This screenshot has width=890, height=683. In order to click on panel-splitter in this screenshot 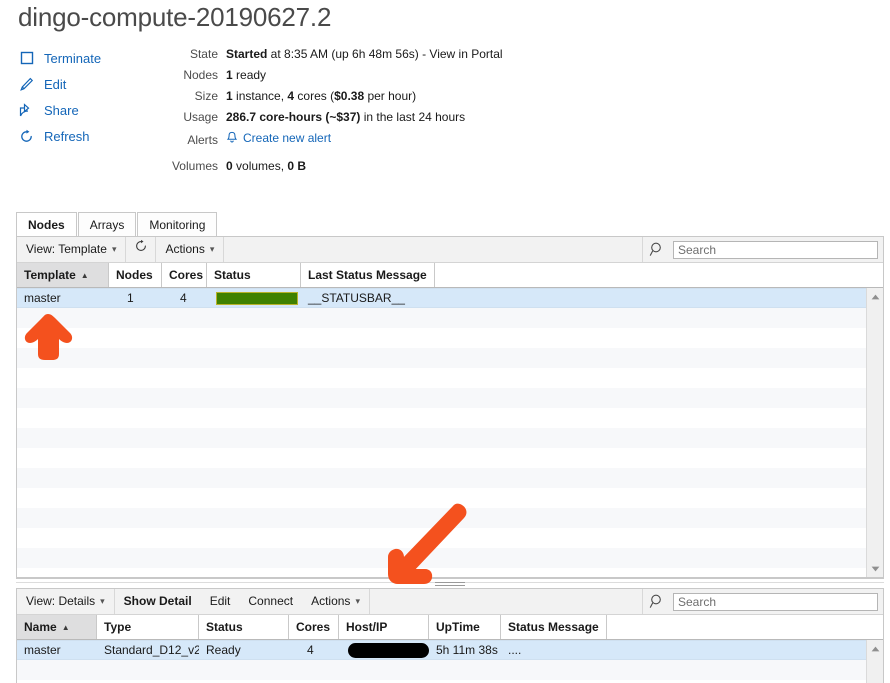, I will do `click(450, 583)`.